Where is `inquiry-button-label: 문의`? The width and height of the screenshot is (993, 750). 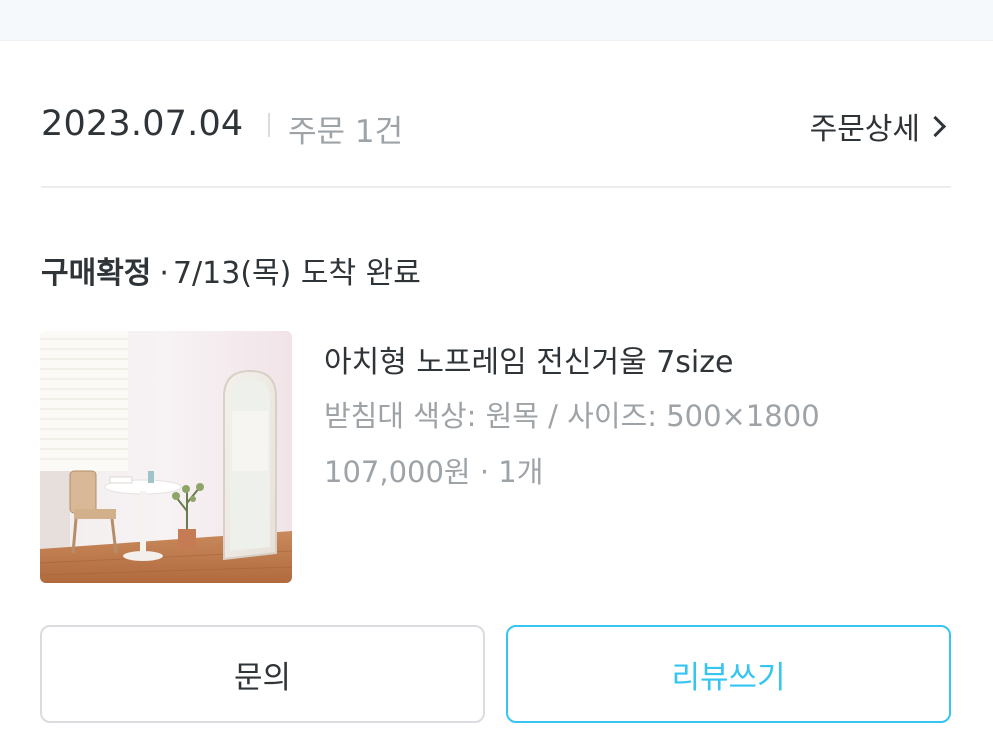
inquiry-button-label: 문의 is located at coordinates (262, 677).